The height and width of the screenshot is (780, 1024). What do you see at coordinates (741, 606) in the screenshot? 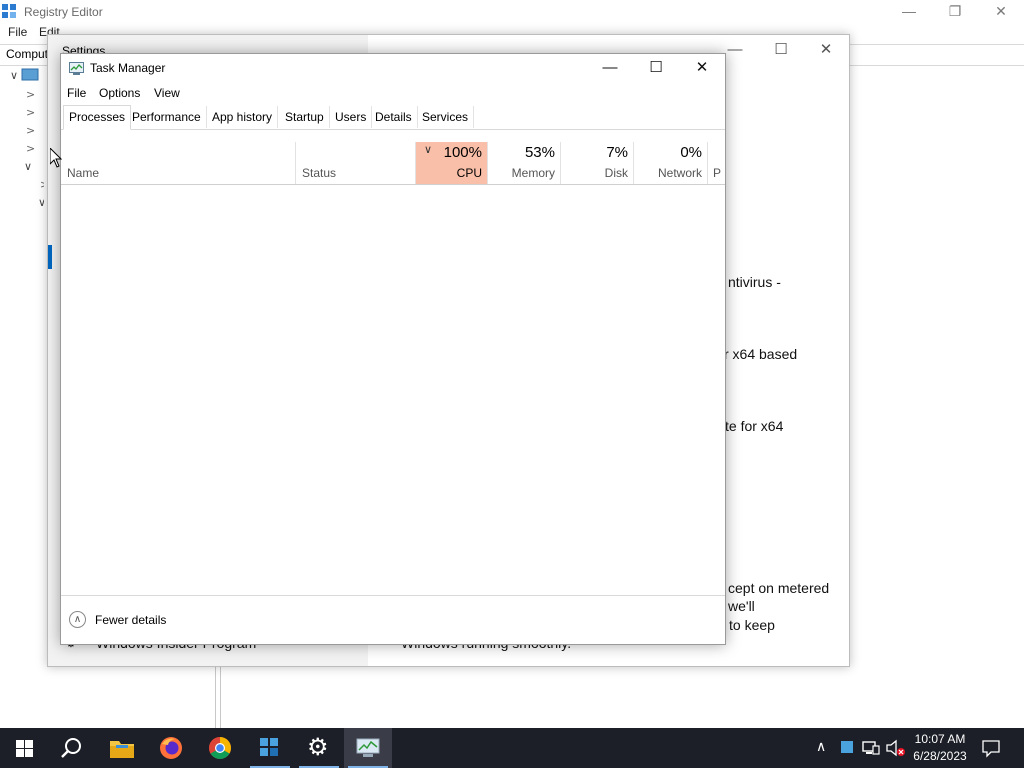
I see `settings-text-well: we'll` at bounding box center [741, 606].